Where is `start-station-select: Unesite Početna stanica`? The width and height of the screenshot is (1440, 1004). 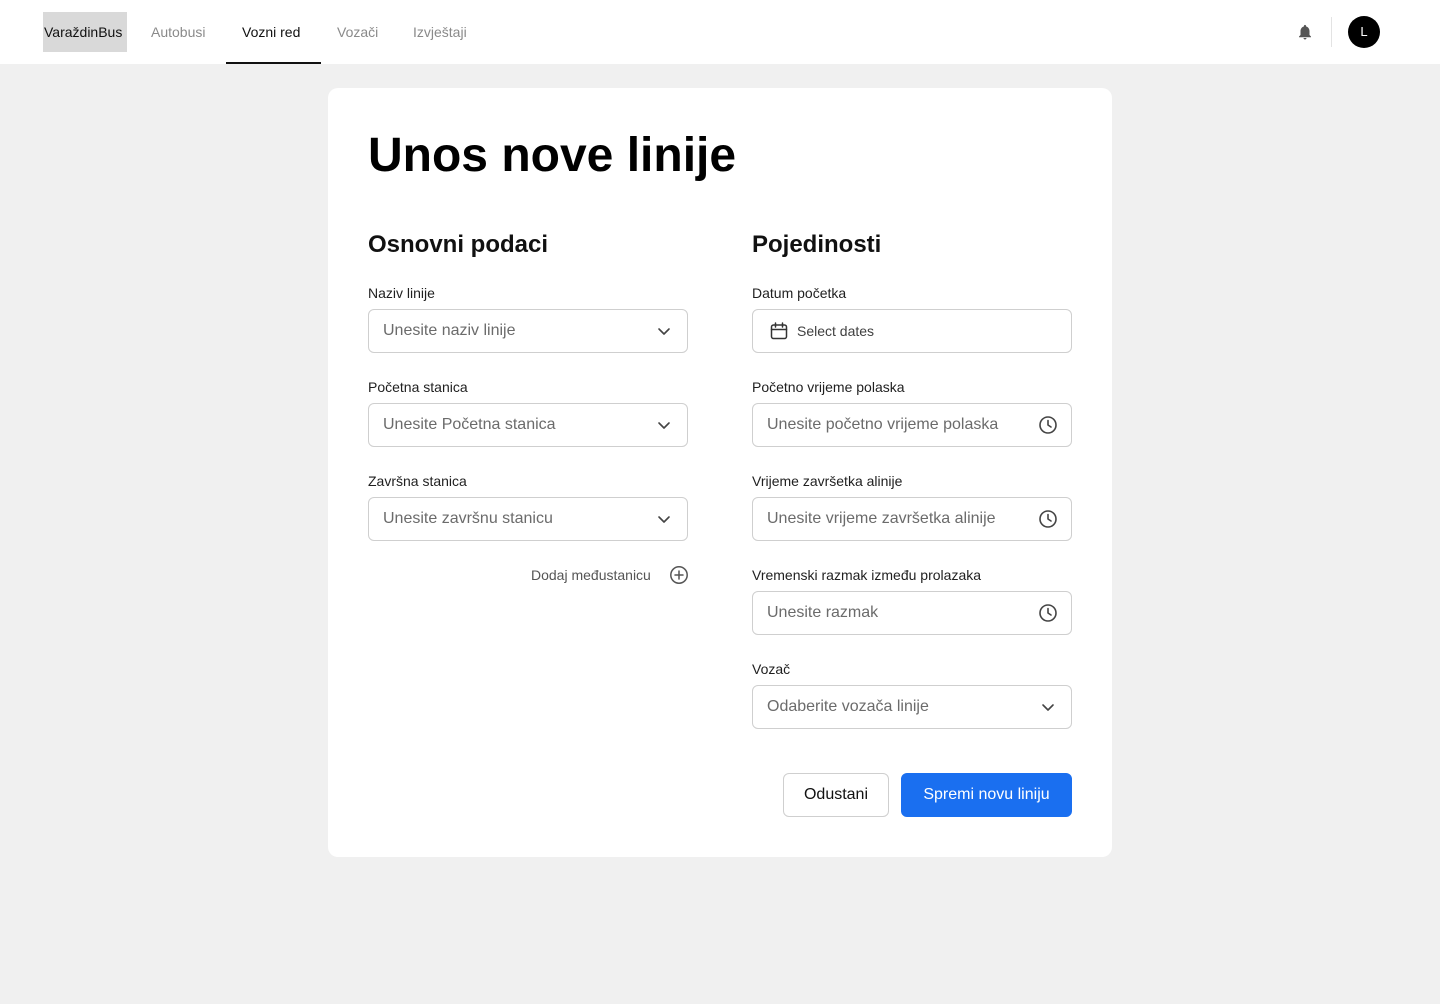
start-station-select: Unesite Početna stanica is located at coordinates (528, 425).